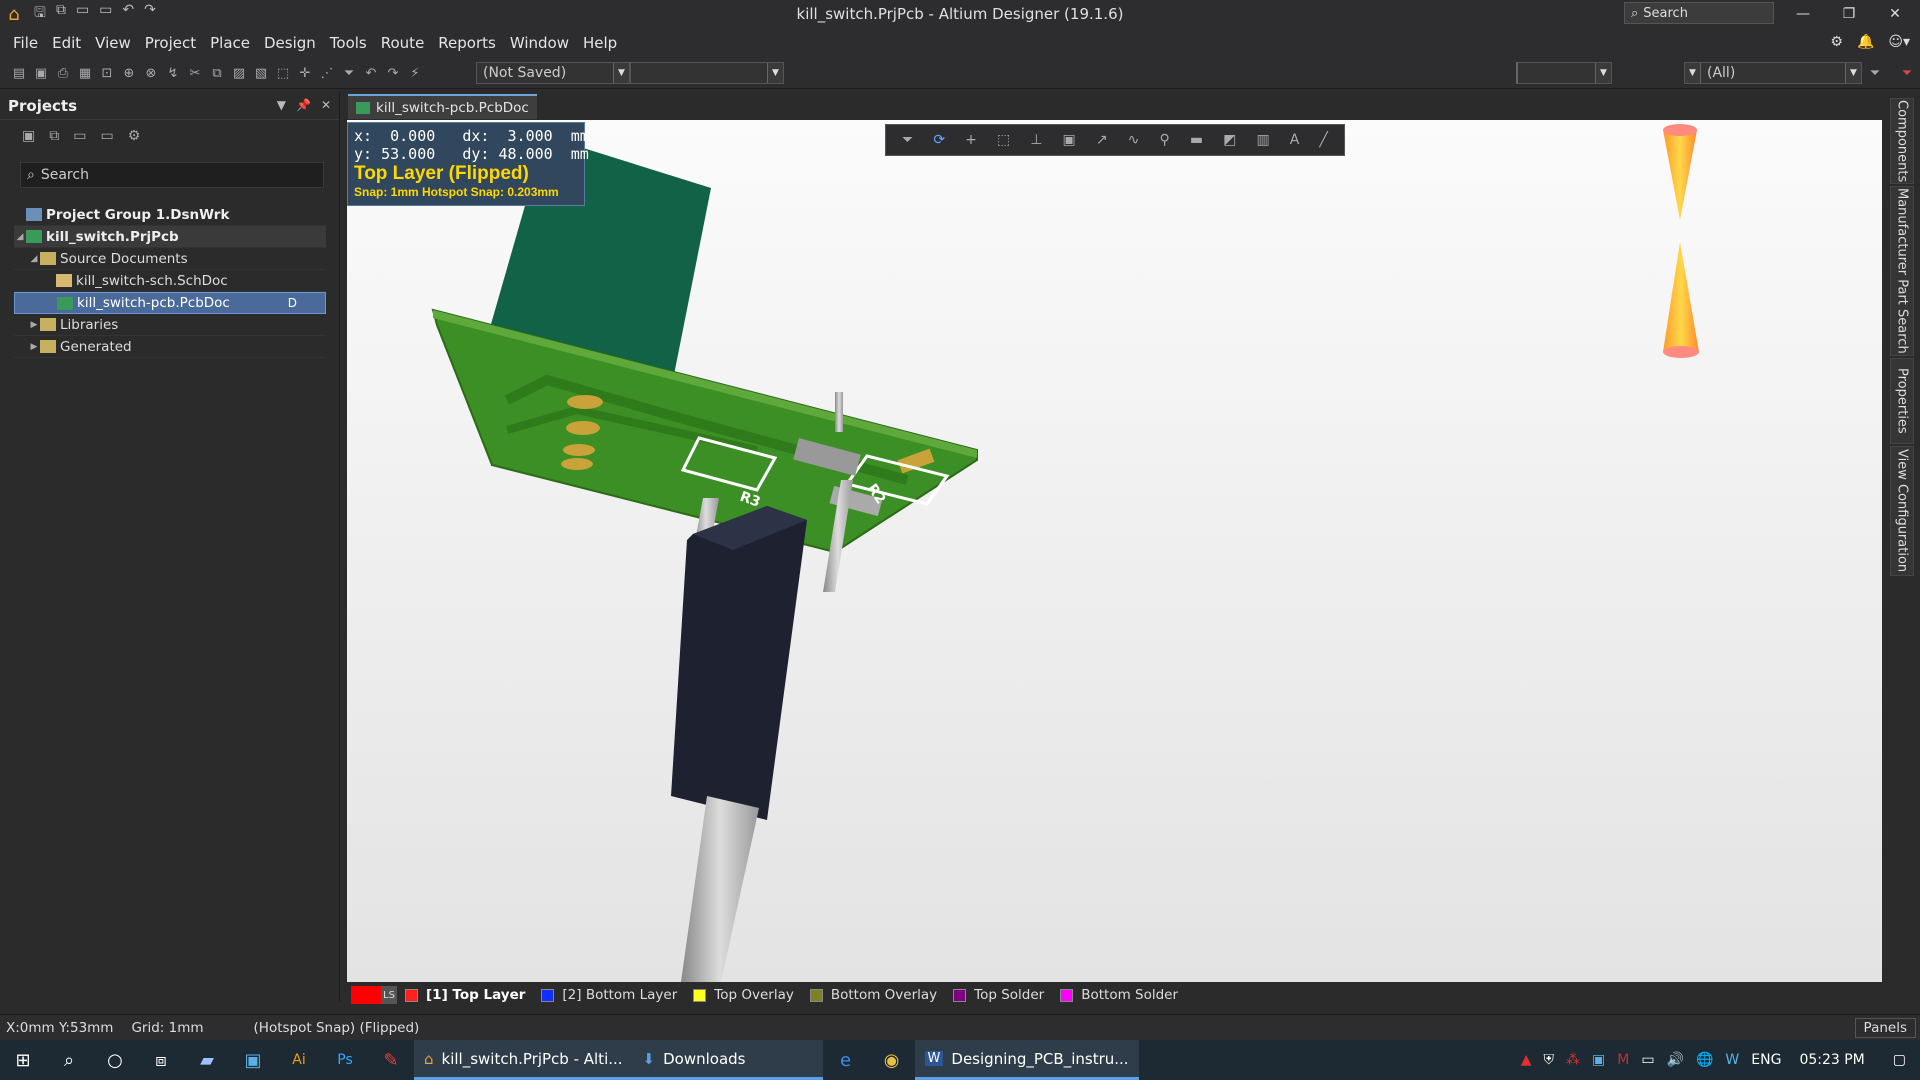 This screenshot has height=1080, width=1920. What do you see at coordinates (1902, 271) in the screenshot?
I see `tab-manufacturer-part-search: Manufacturer Part Search` at bounding box center [1902, 271].